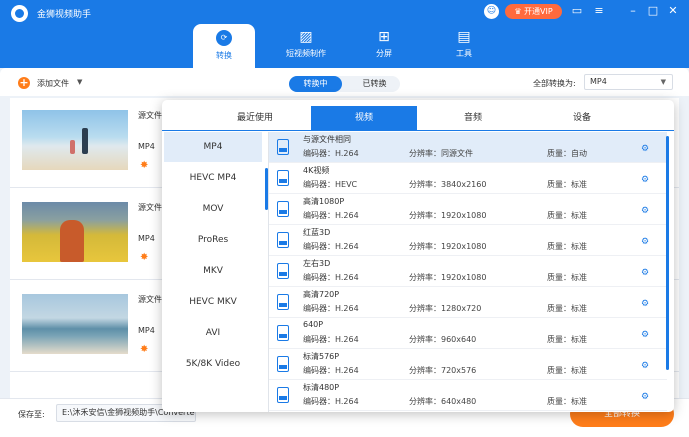  I want to click on image-icon: ▨, so click(306, 37).